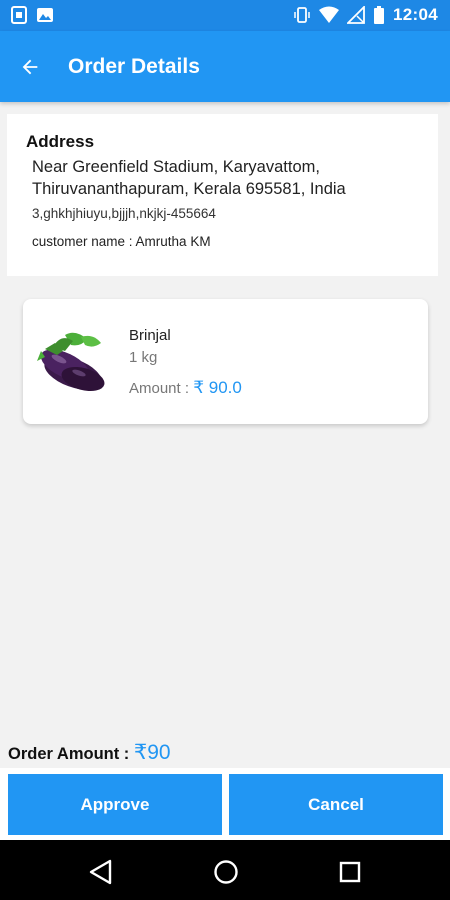  What do you see at coordinates (71, 362) in the screenshot?
I see `brinjal-image` at bounding box center [71, 362].